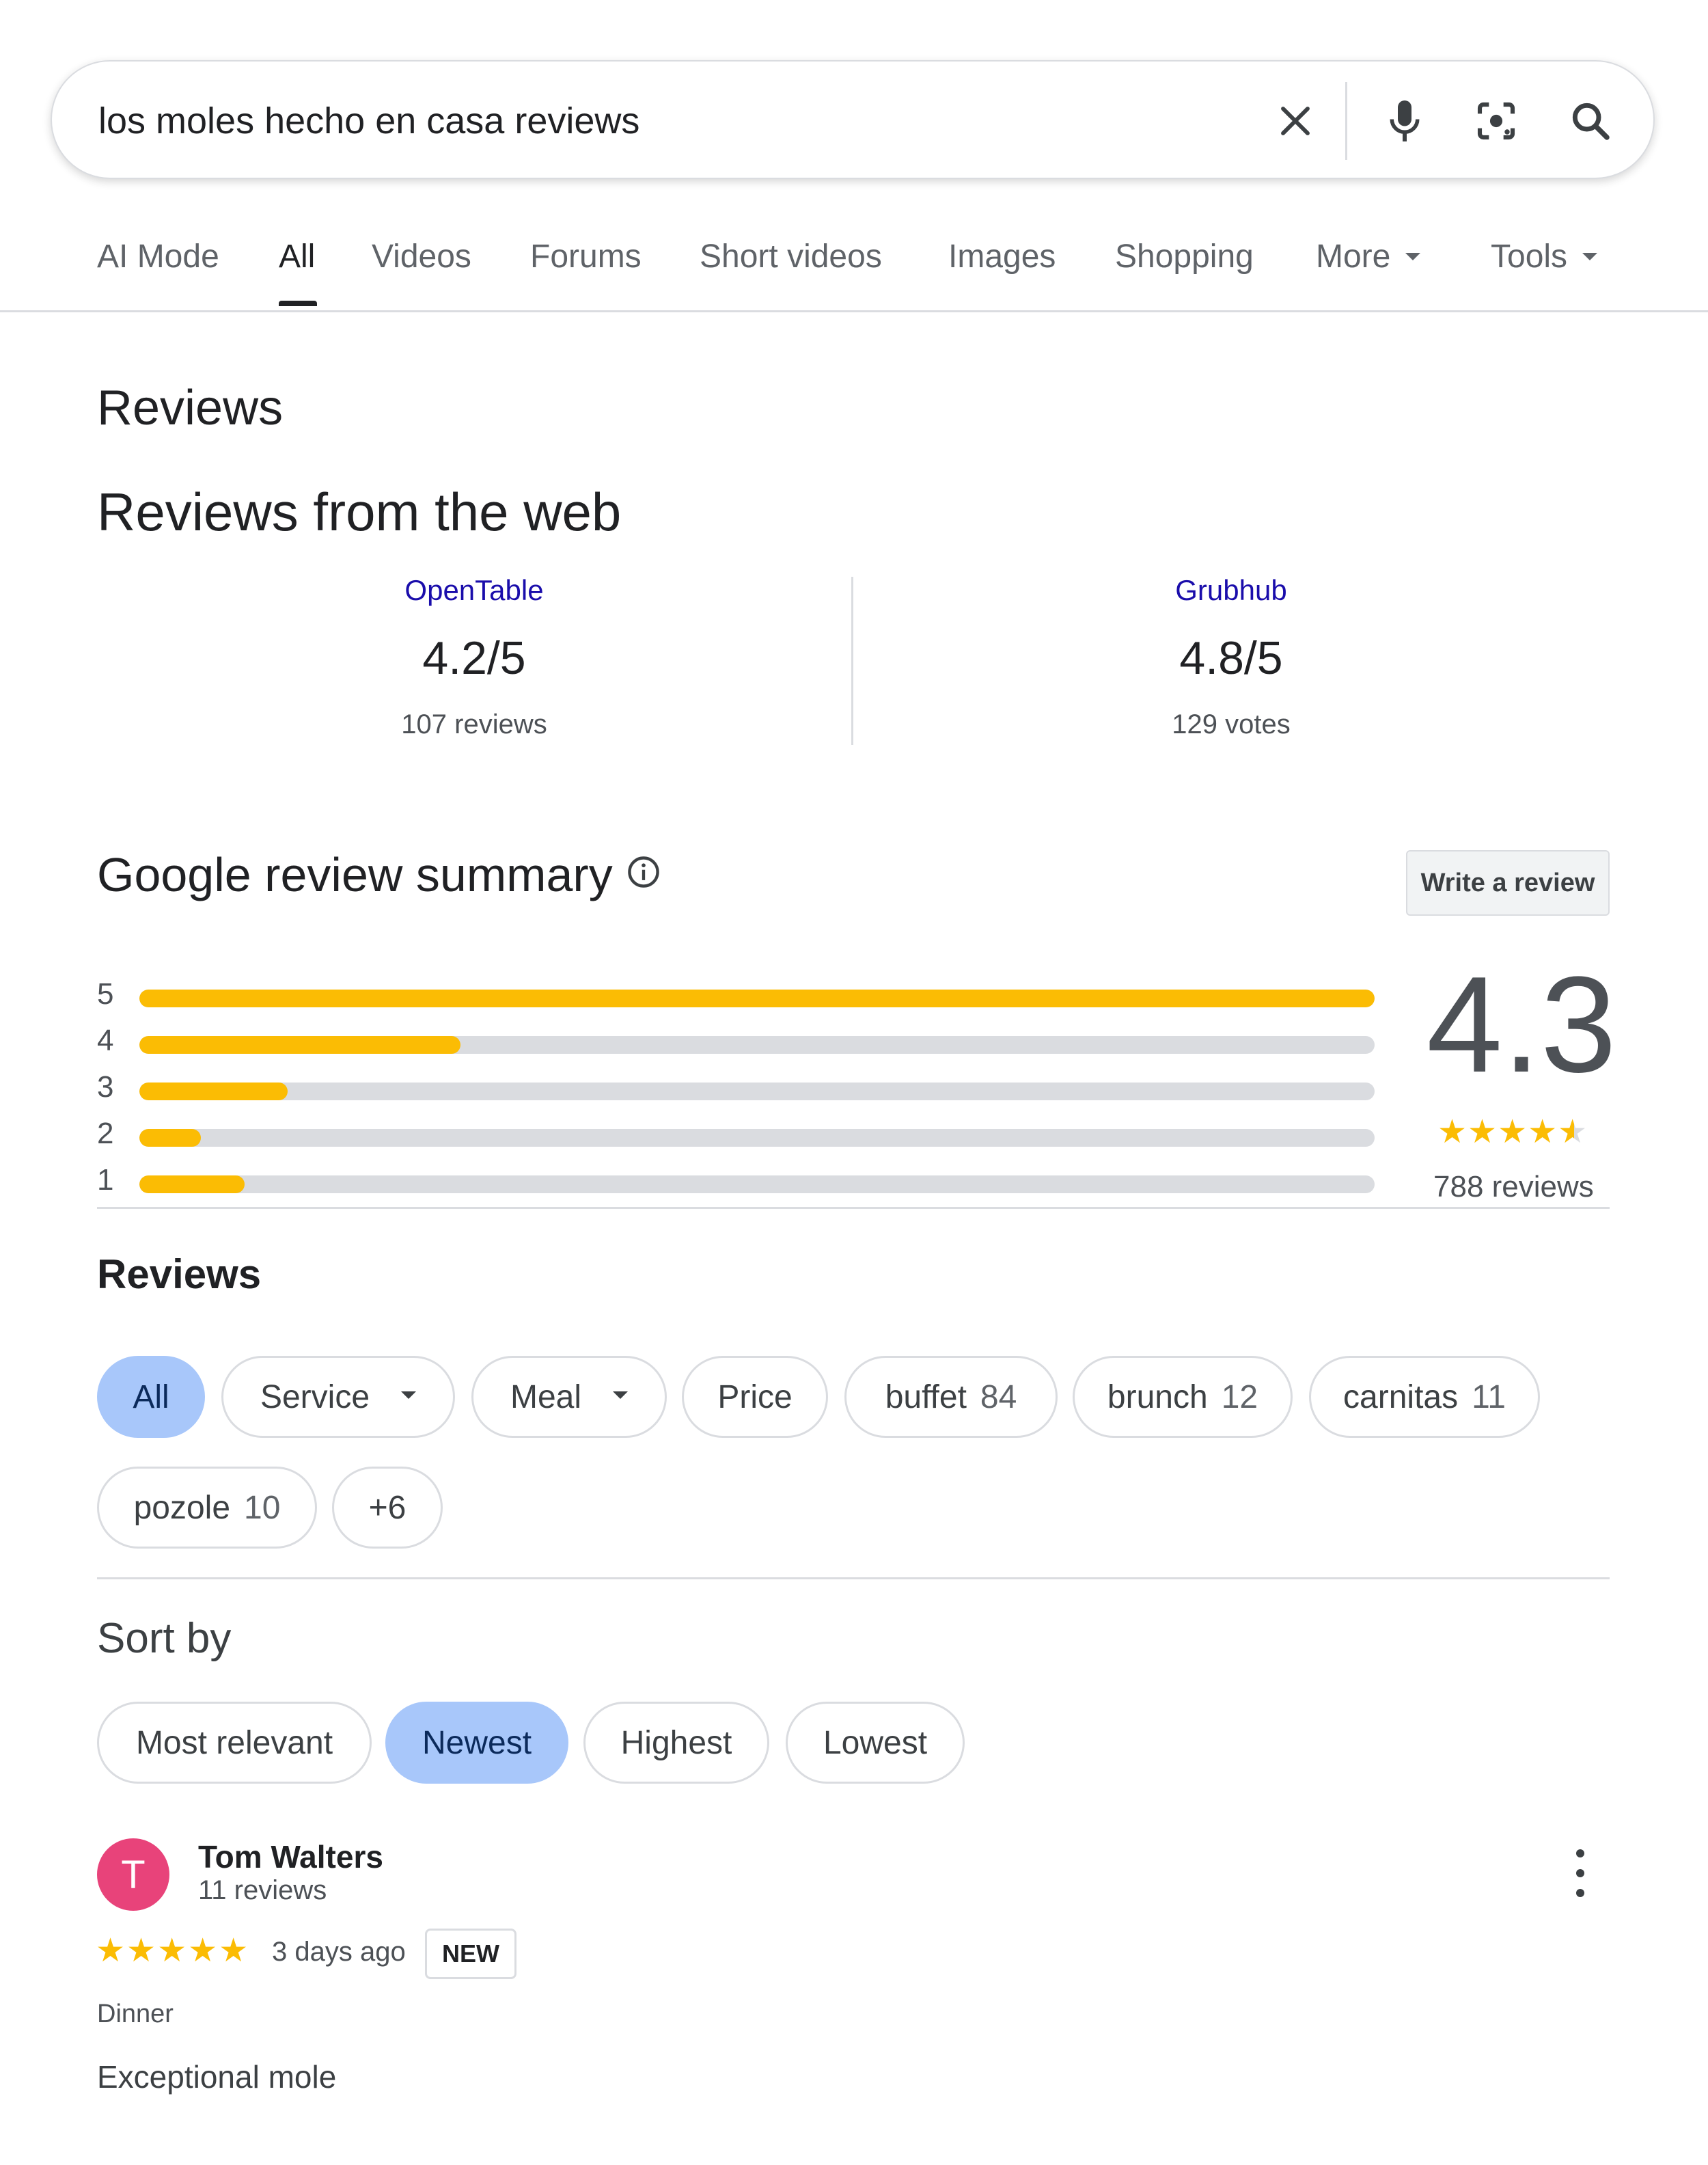  What do you see at coordinates (645, 121) in the screenshot?
I see `search-input` at bounding box center [645, 121].